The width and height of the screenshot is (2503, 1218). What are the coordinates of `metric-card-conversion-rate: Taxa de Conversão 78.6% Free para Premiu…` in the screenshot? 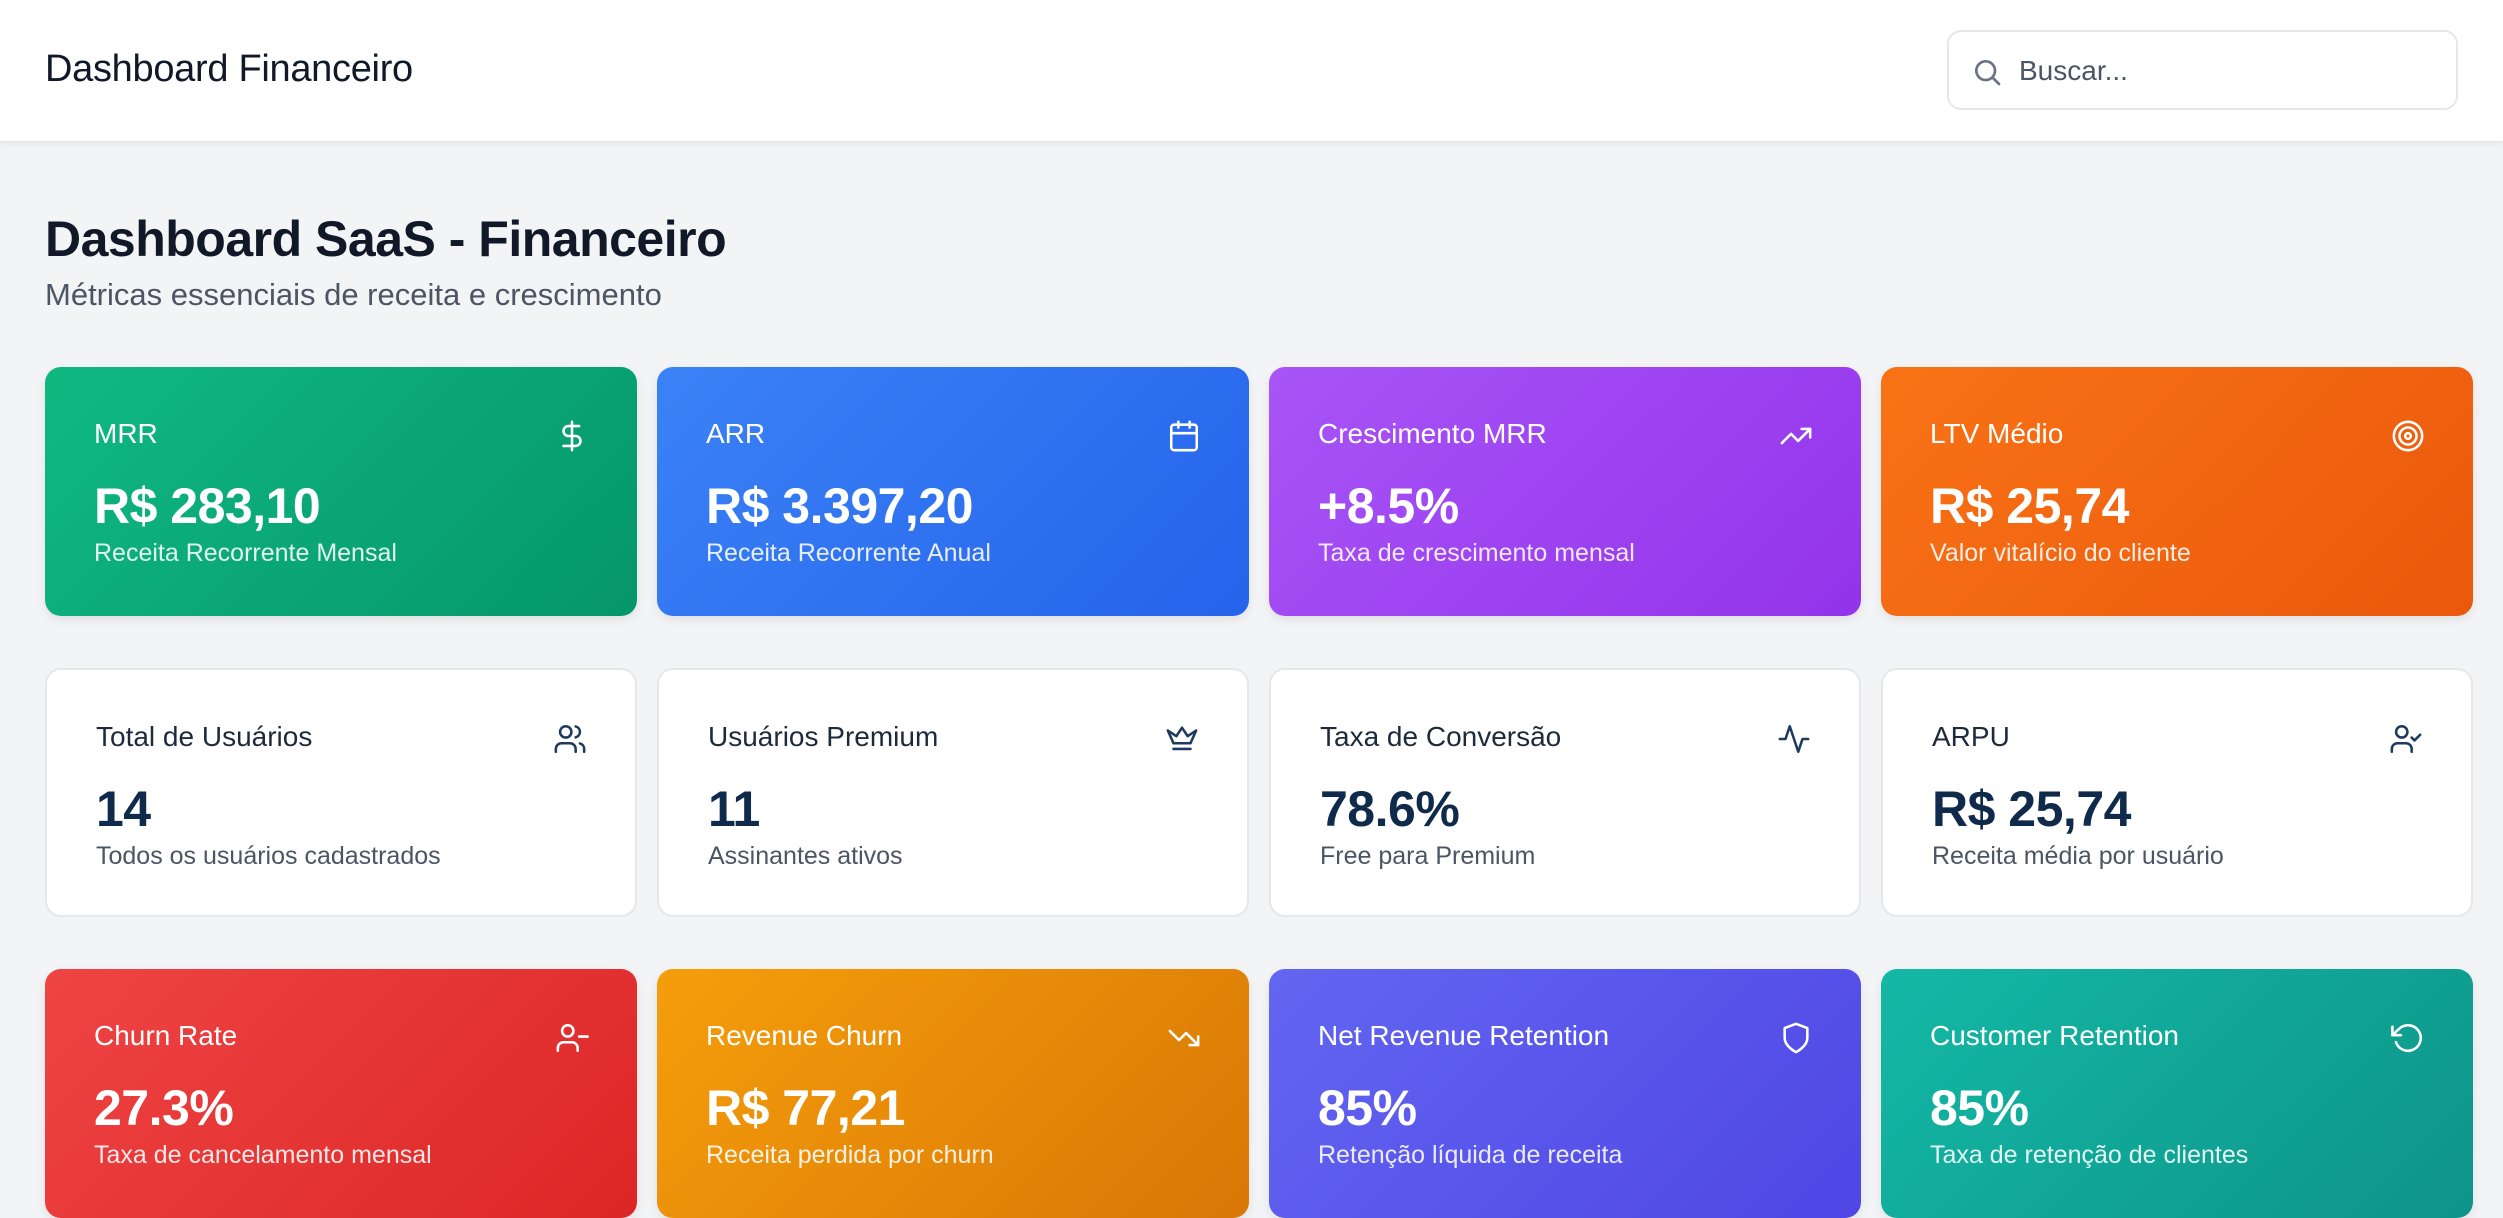 It's located at (1565, 792).